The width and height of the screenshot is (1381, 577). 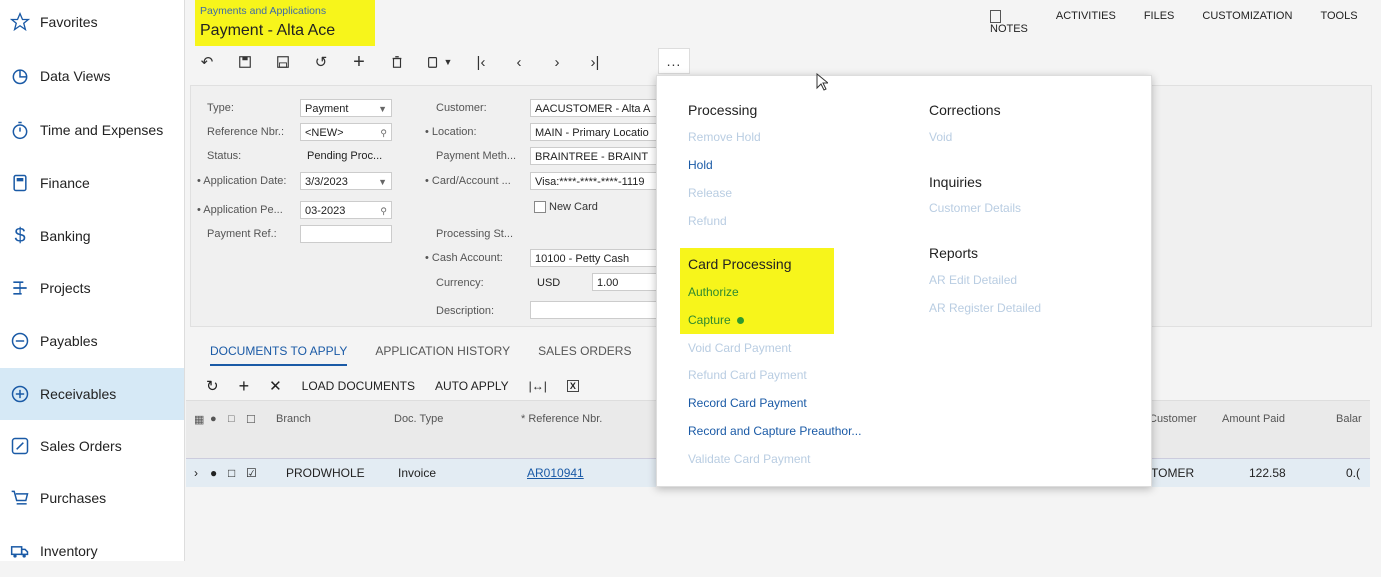 What do you see at coordinates (716, 320) in the screenshot?
I see `menu-item-capture: Capture` at bounding box center [716, 320].